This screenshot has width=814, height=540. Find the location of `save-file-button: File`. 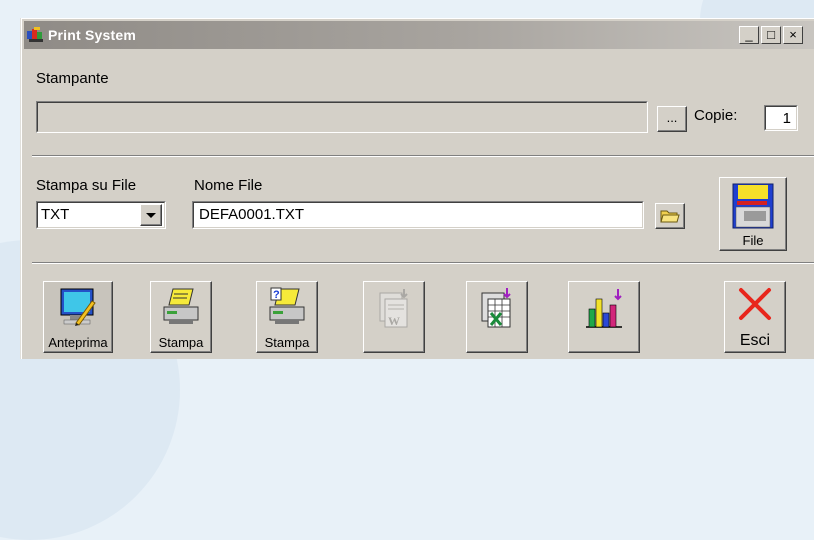

save-file-button: File is located at coordinates (753, 214).